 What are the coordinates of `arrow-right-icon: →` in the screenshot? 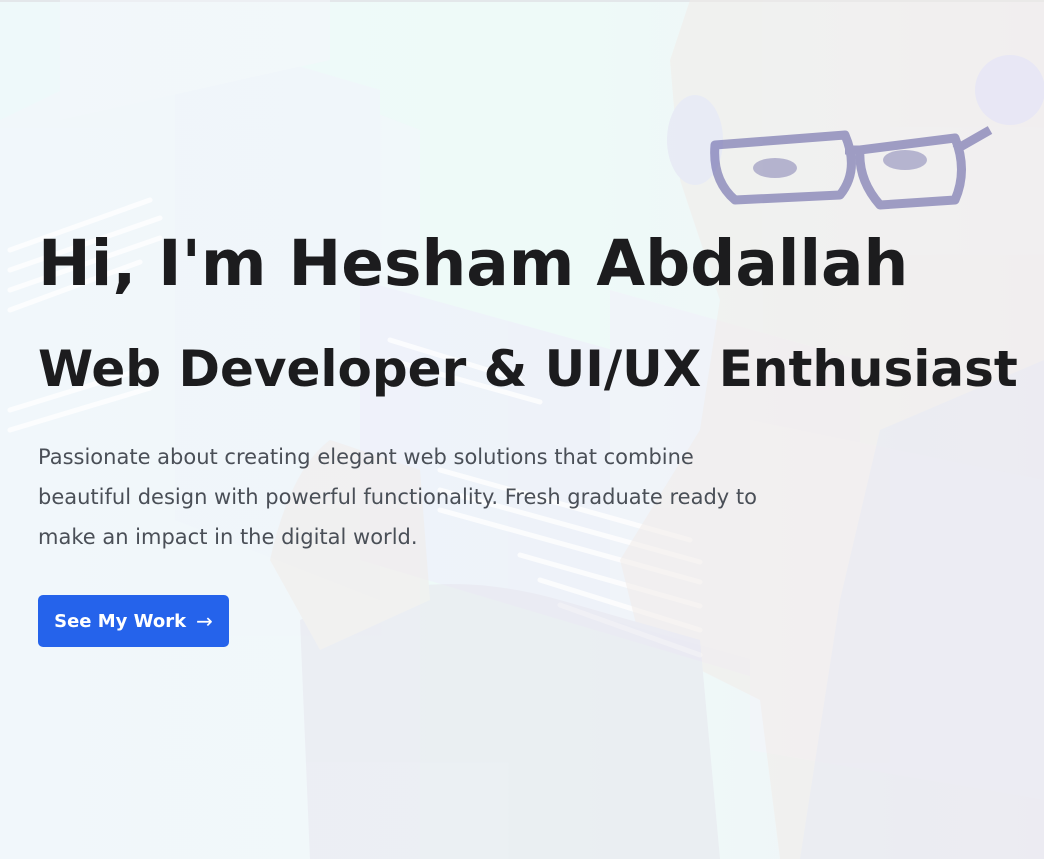 It's located at (204, 621).